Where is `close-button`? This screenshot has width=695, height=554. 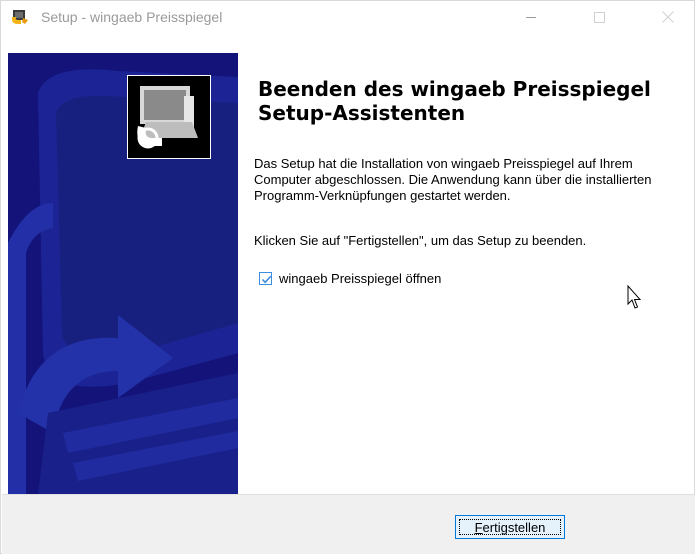 close-button is located at coordinates (669, 17).